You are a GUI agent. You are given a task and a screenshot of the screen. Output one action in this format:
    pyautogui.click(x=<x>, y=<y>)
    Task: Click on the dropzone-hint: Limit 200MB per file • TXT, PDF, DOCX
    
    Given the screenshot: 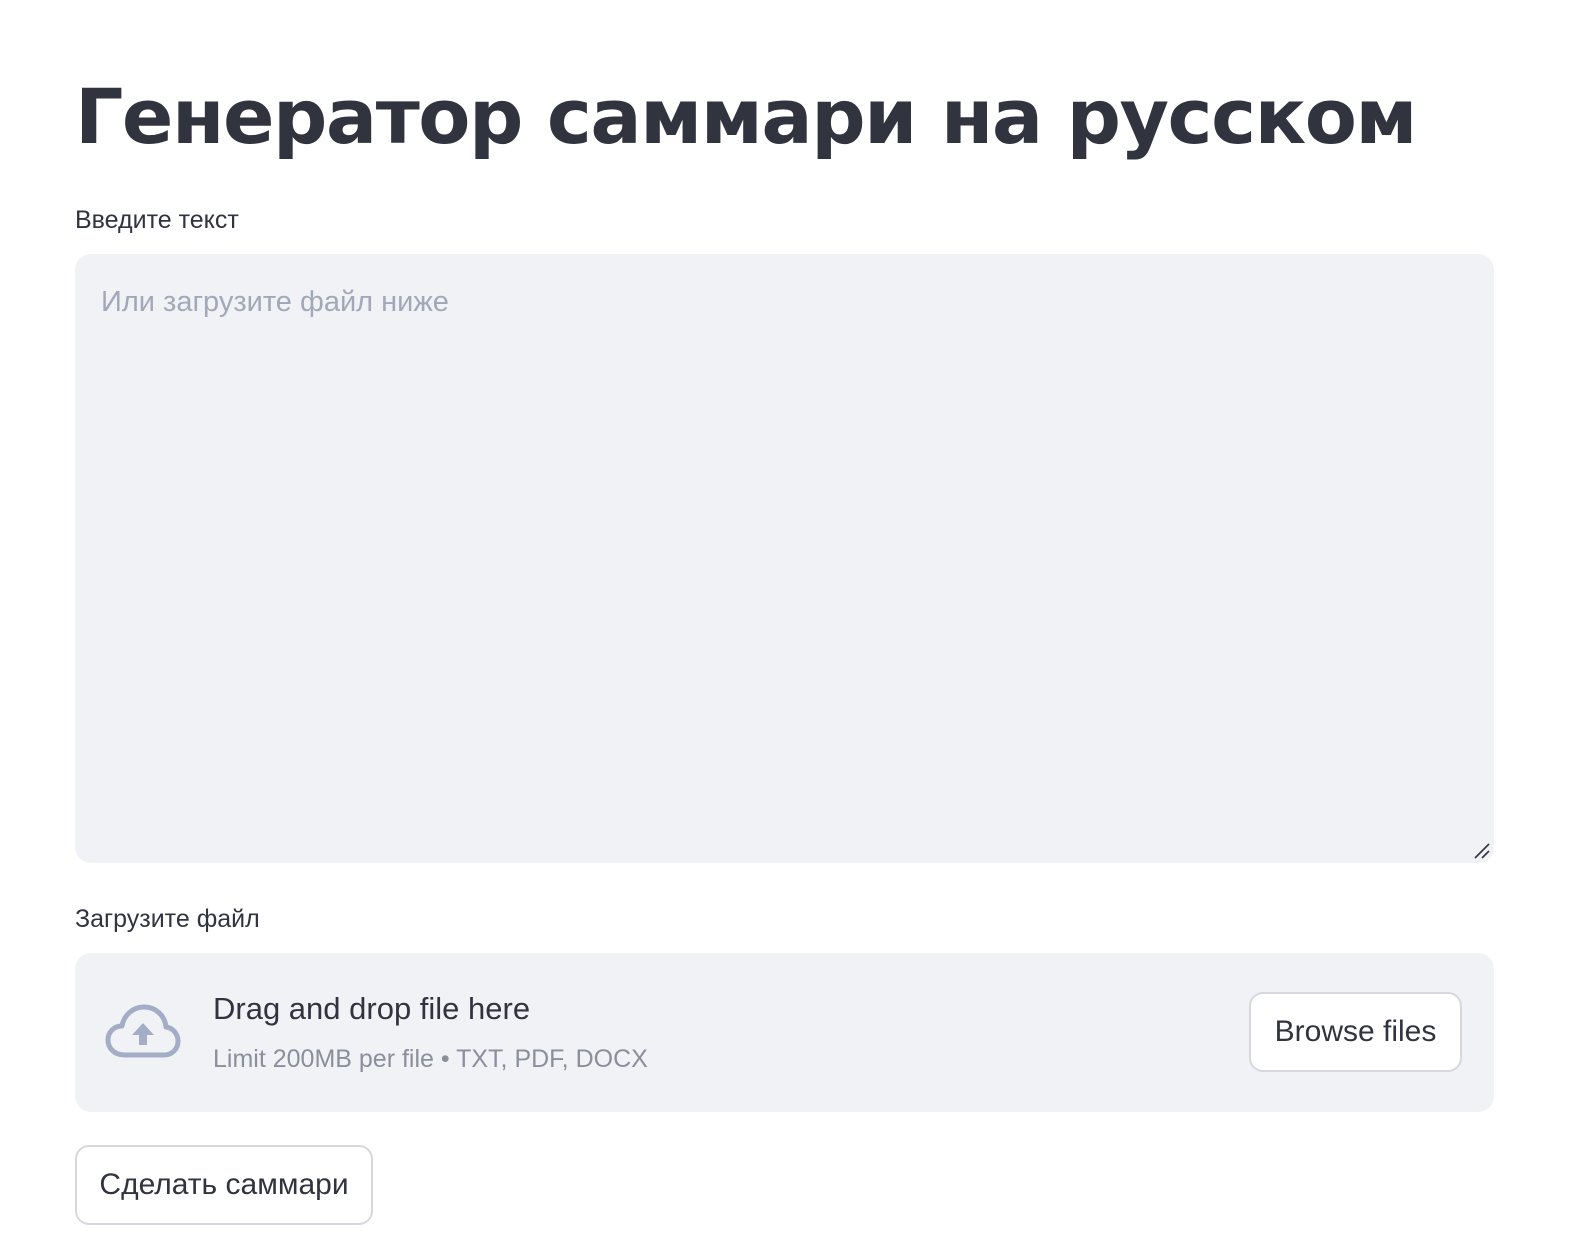 What is the action you would take?
    pyautogui.click(x=430, y=1059)
    